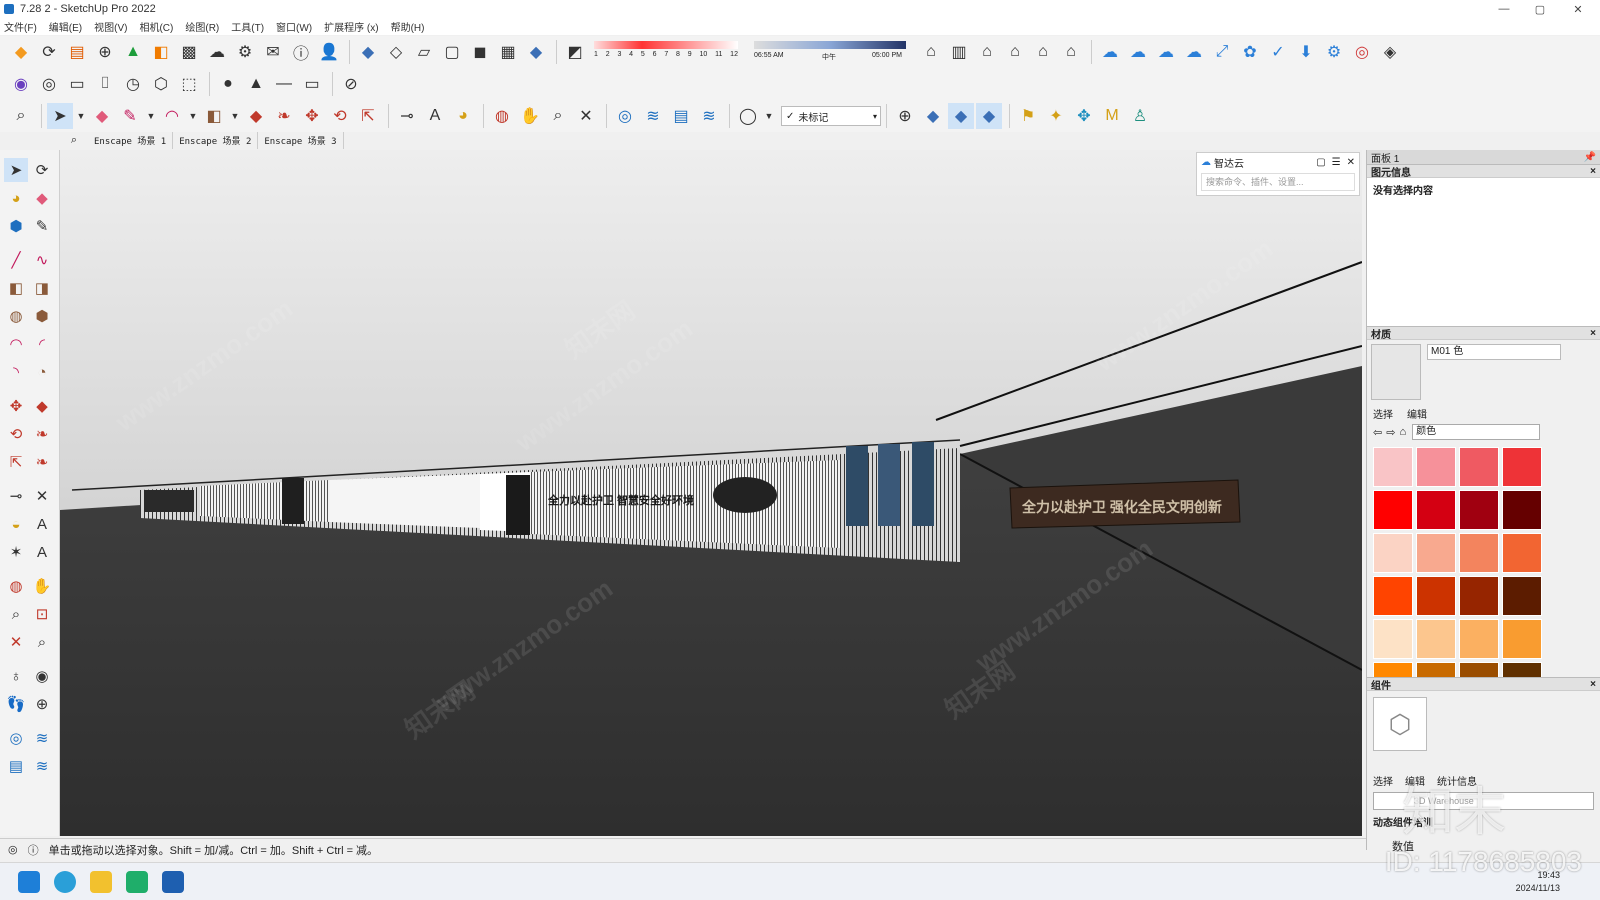 This screenshot has width=1600, height=900. I want to click on mail-app-icon, so click(137, 882).